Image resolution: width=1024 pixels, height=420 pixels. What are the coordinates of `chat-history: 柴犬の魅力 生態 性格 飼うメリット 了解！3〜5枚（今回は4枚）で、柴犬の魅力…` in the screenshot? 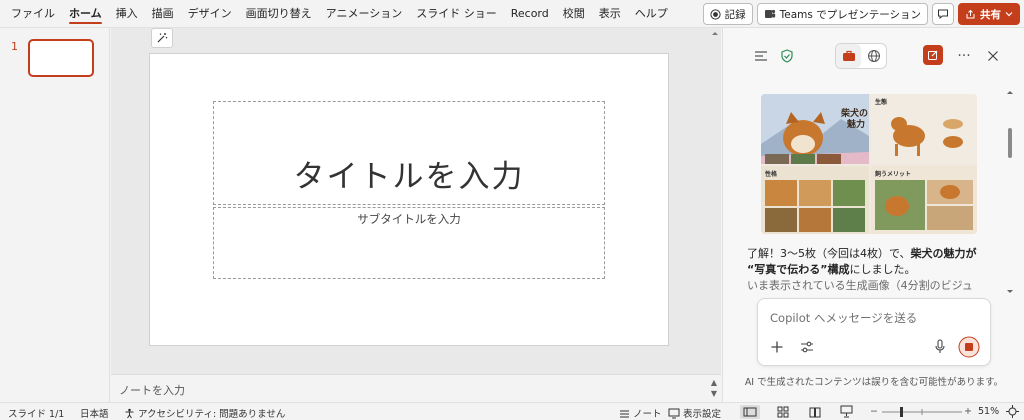 It's located at (878, 201).